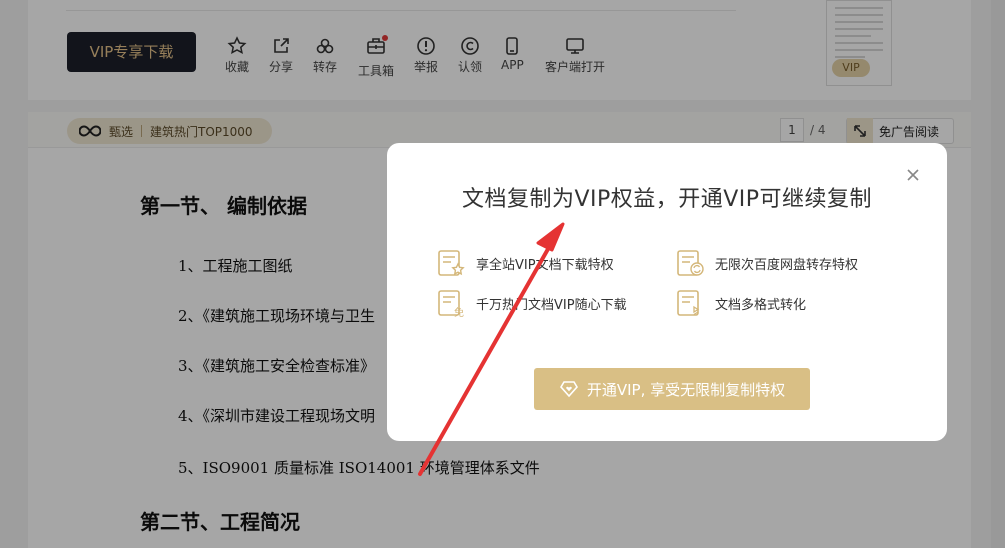 The height and width of the screenshot is (548, 1005). What do you see at coordinates (686, 389) in the screenshot?
I see `open-vip-label: 开通VIP, 享受无限制复制特权` at bounding box center [686, 389].